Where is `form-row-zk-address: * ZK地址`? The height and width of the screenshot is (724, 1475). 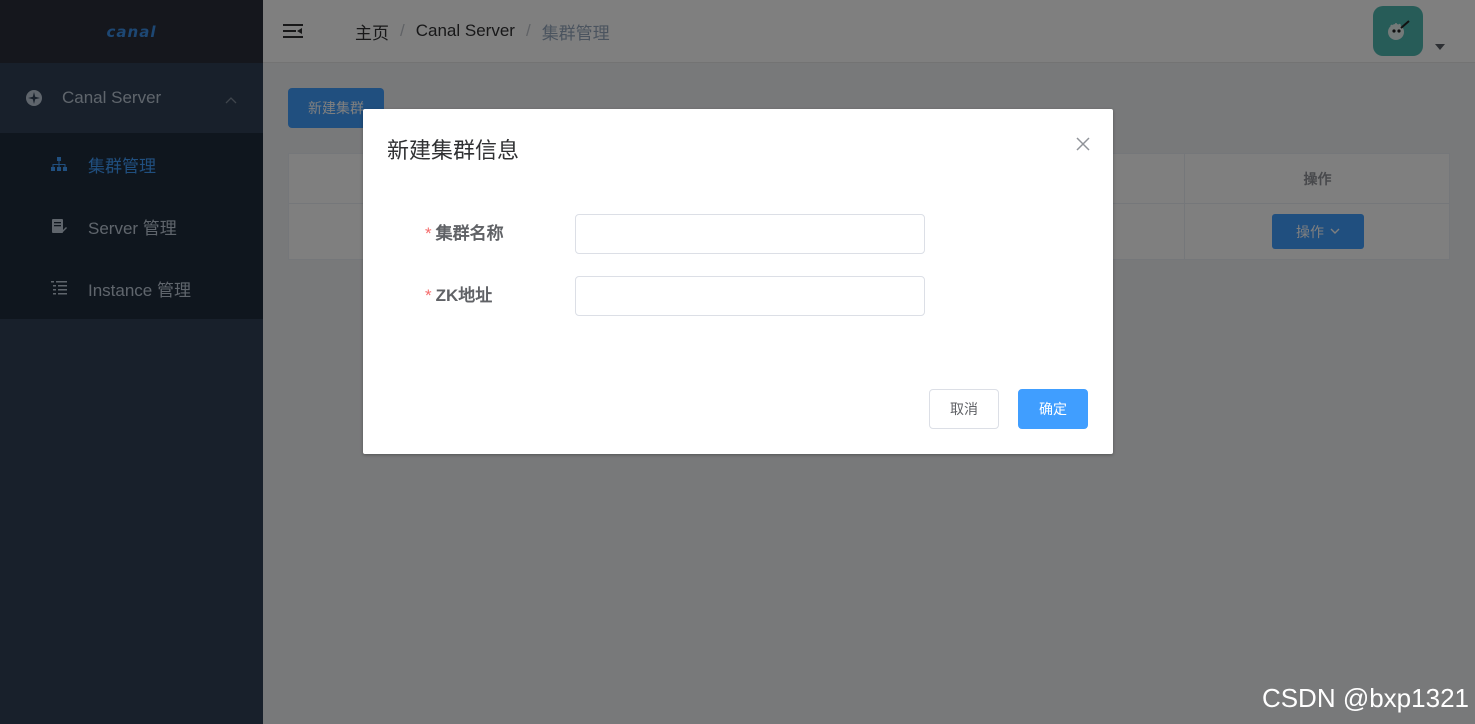 form-row-zk-address: * ZK地址 is located at coordinates (738, 296).